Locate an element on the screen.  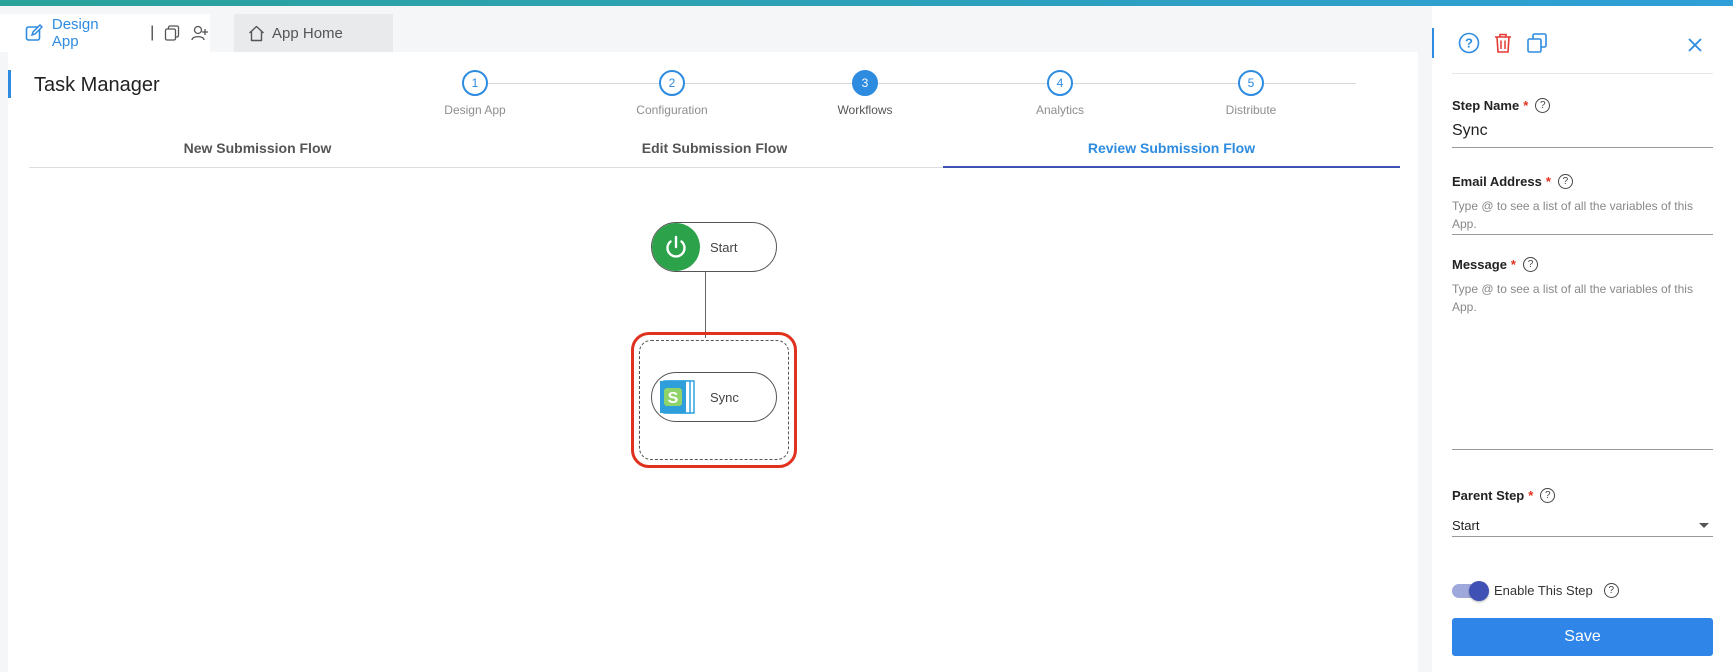
panel-accent-bar is located at coordinates (1433, 43).